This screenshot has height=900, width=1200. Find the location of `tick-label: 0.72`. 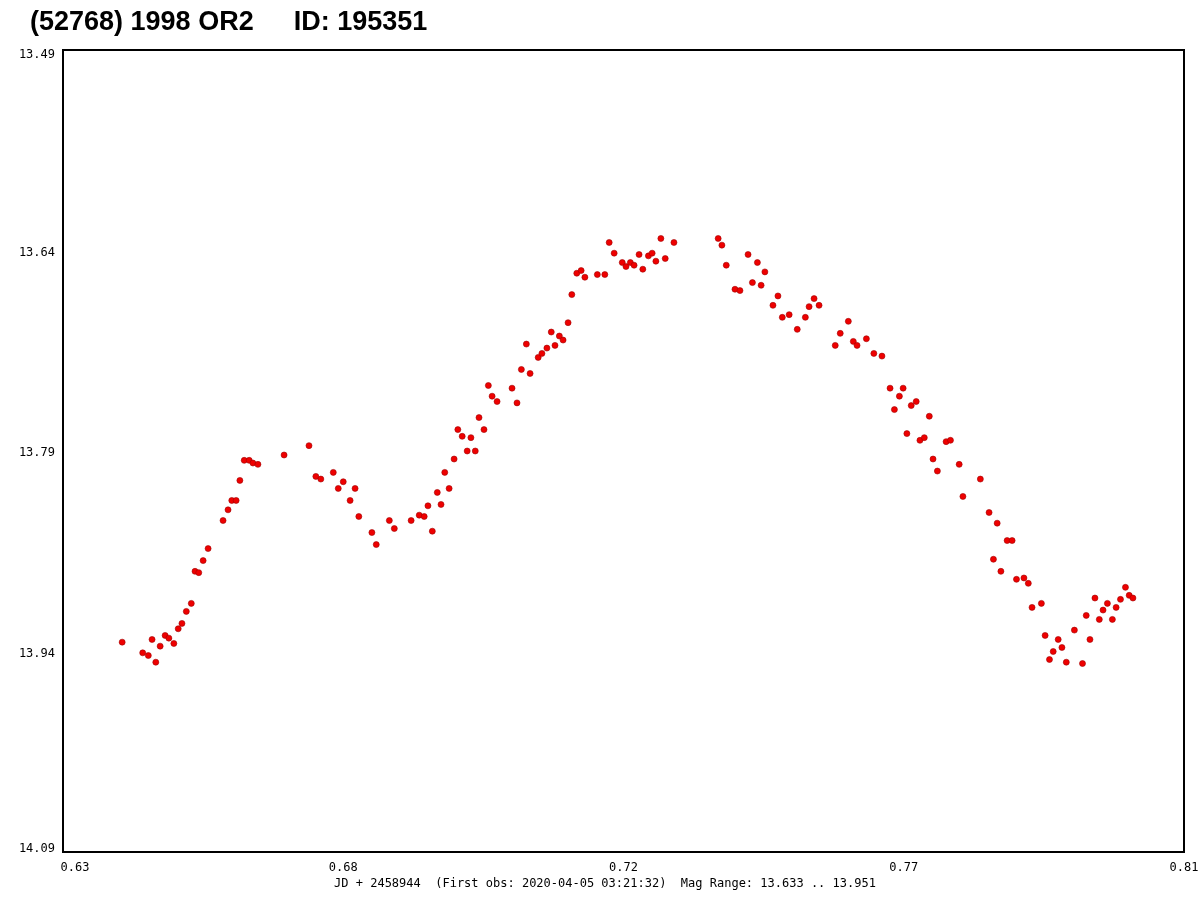

tick-label: 0.72 is located at coordinates (623, 867).